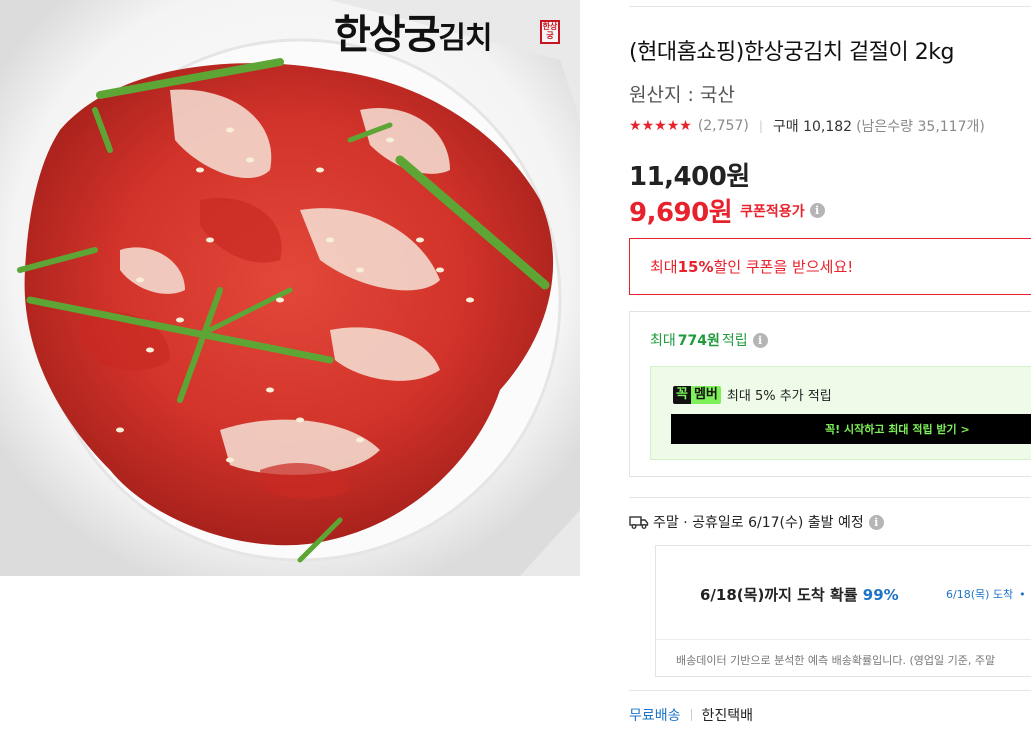  I want to click on membership-line: 꼭 멤버 최대 5% 추가 적립, so click(752, 394).